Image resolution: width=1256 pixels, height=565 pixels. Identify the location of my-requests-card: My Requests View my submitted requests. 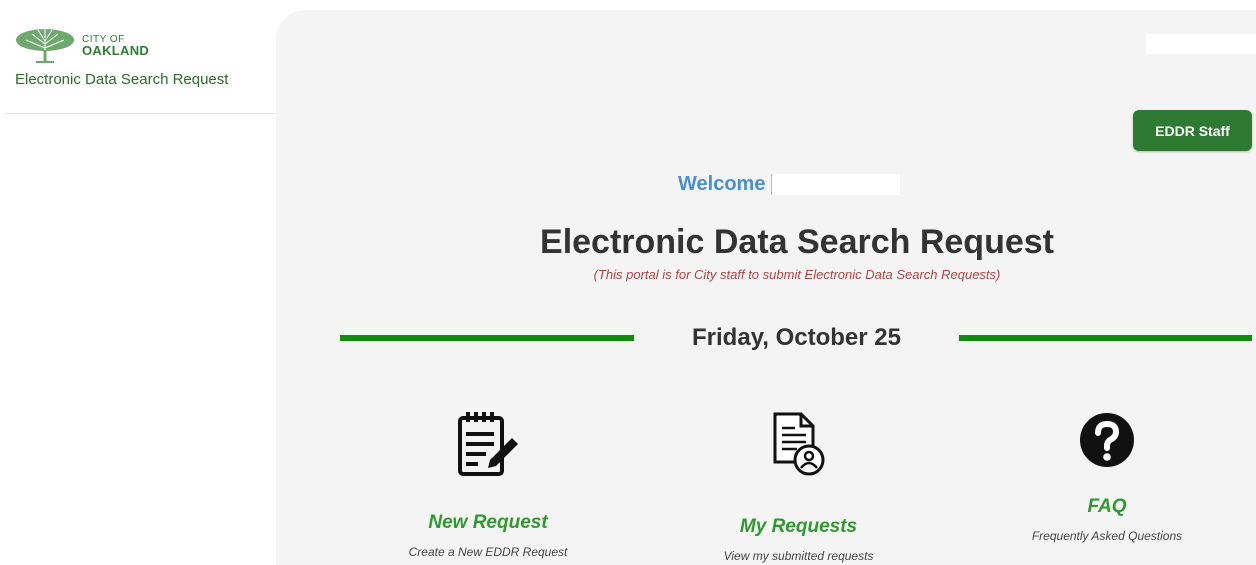
(798, 486).